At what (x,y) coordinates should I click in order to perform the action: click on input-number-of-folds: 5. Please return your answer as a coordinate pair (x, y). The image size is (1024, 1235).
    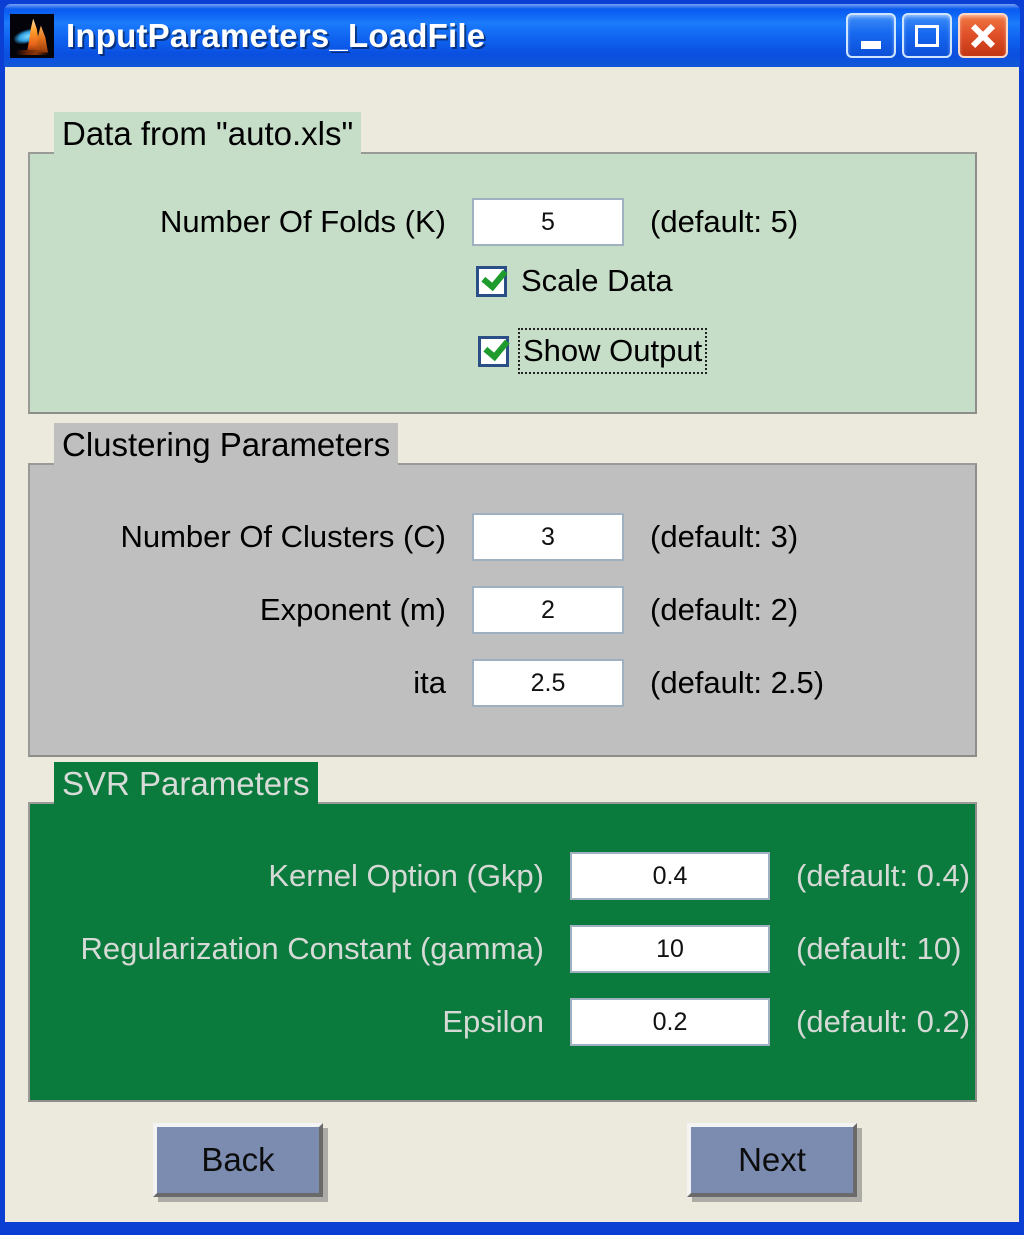
    Looking at the image, I should click on (548, 222).